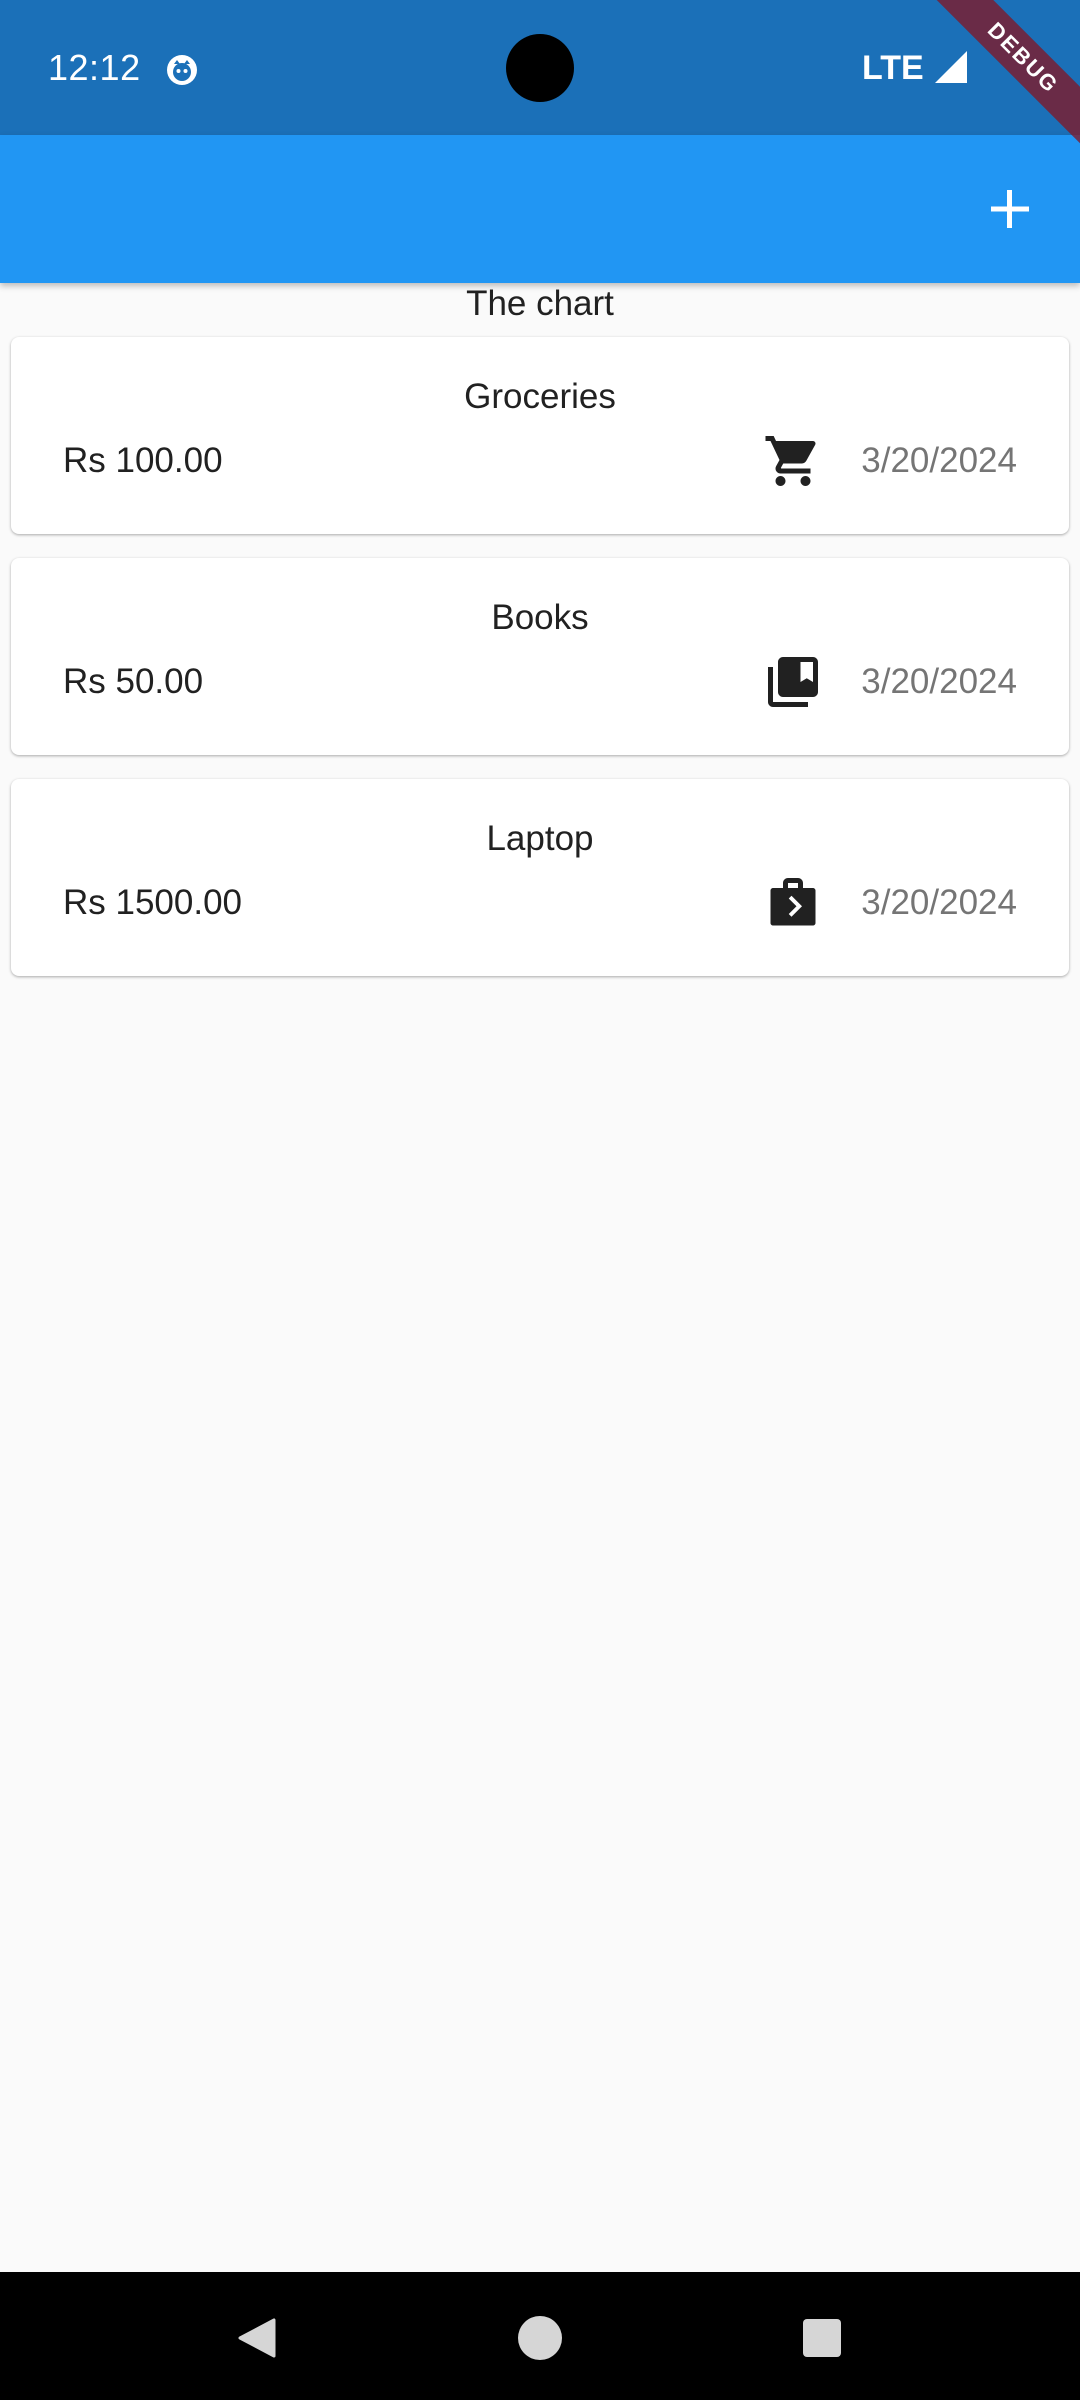 This screenshot has width=1080, height=2400. What do you see at coordinates (793, 902) in the screenshot?
I see `work-briefcase-icon` at bounding box center [793, 902].